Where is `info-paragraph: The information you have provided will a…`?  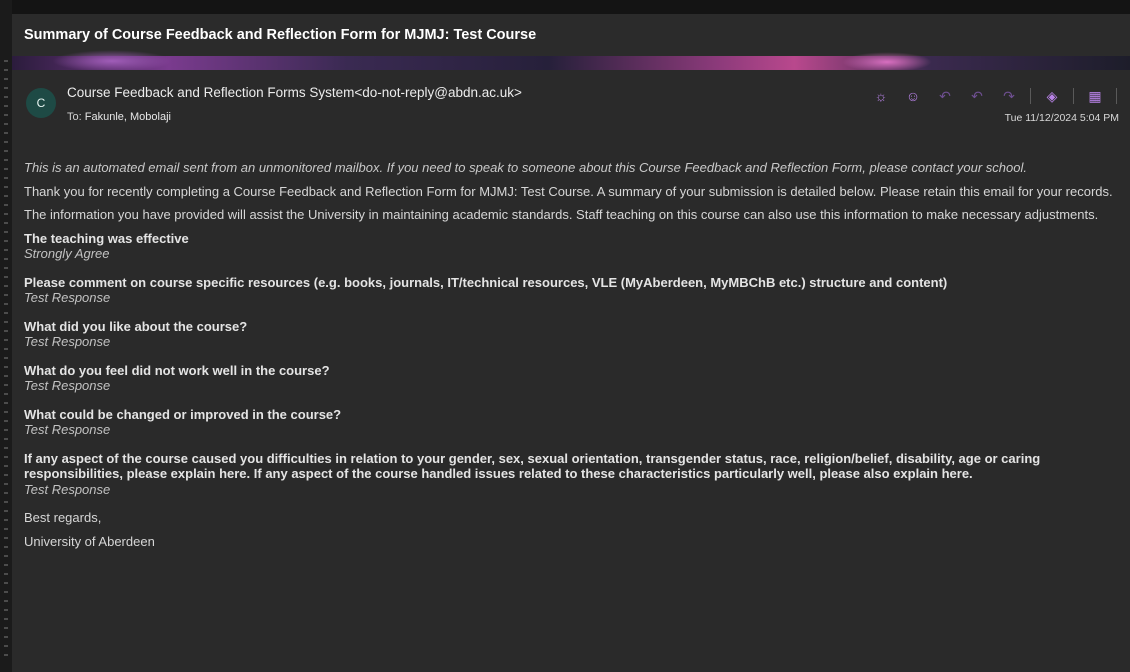
info-paragraph: The information you have provided will a… is located at coordinates (561, 214).